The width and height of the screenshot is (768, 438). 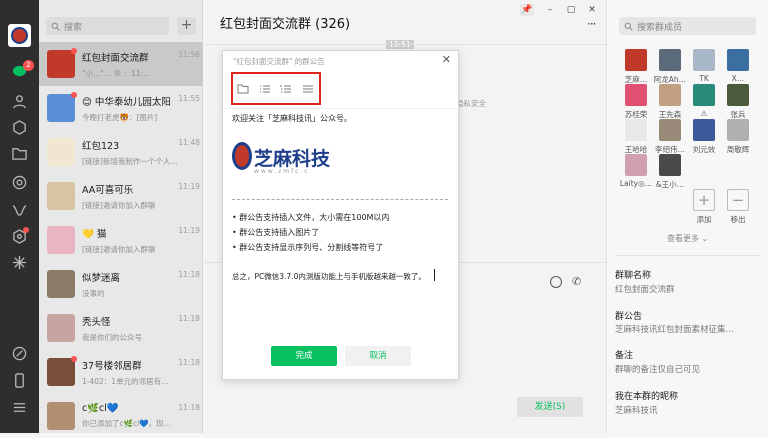 I want to click on chat-time: 11:18, so click(x=189, y=274).